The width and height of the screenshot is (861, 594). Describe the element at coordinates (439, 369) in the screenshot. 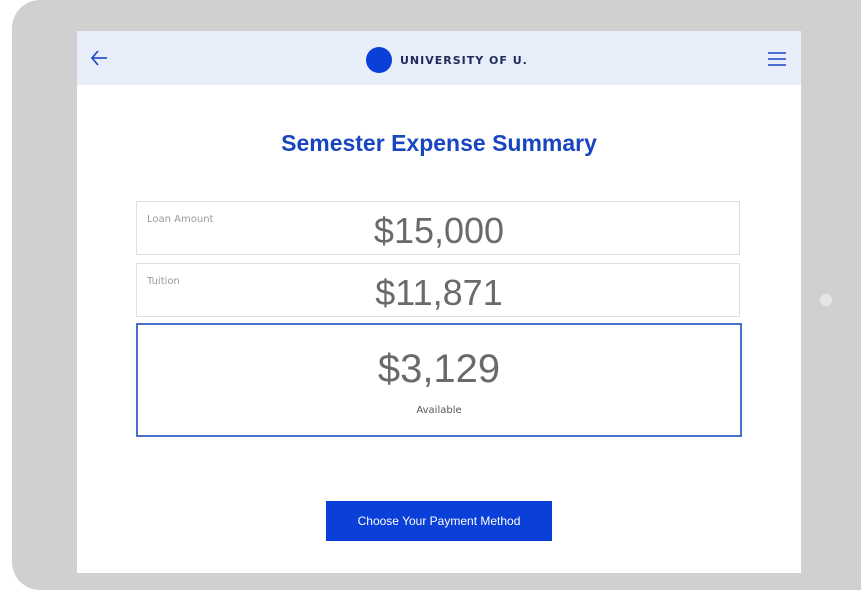

I see `available-value: $3,129` at that location.